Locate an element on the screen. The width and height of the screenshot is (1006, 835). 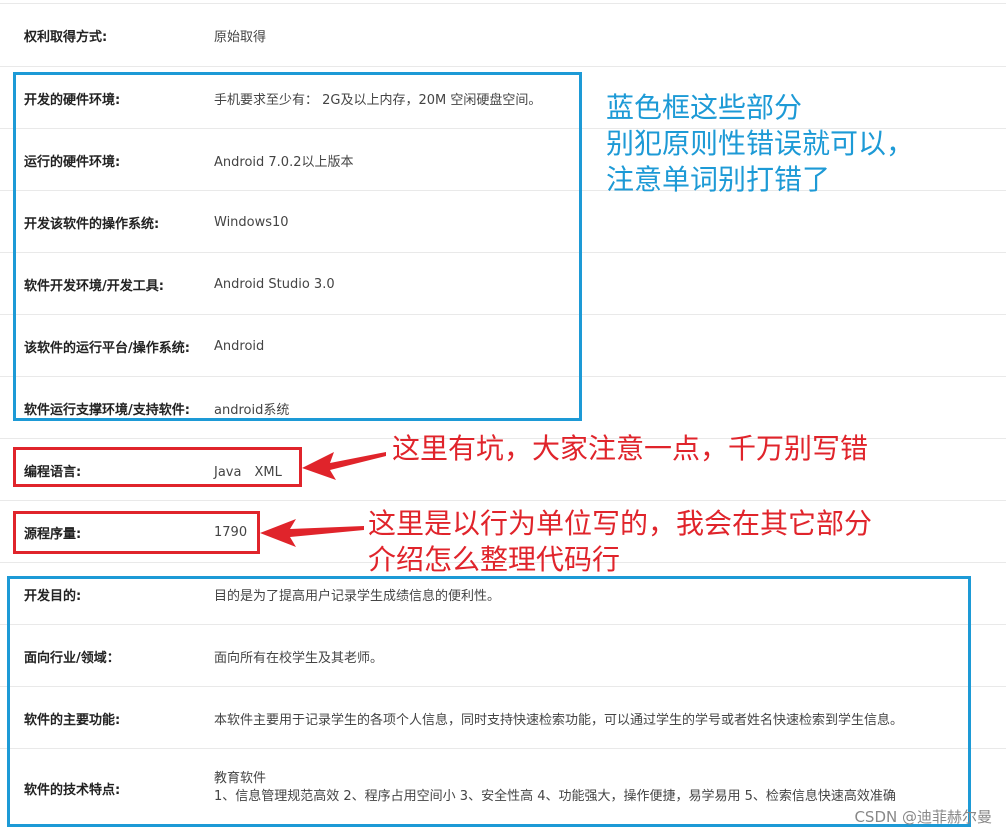
red-note-line: 这里有坑，大家注意一点，千万别写错 is located at coordinates (630, 448).